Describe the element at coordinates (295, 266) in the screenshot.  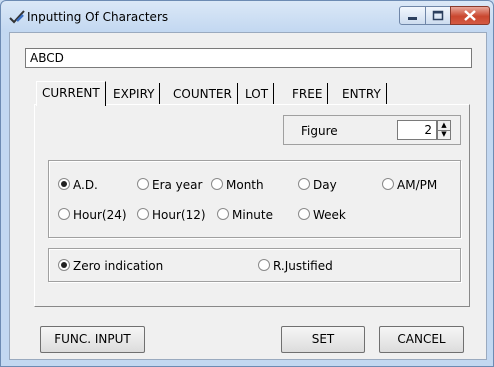
I see `radio-r-justified: R.Justified` at that location.